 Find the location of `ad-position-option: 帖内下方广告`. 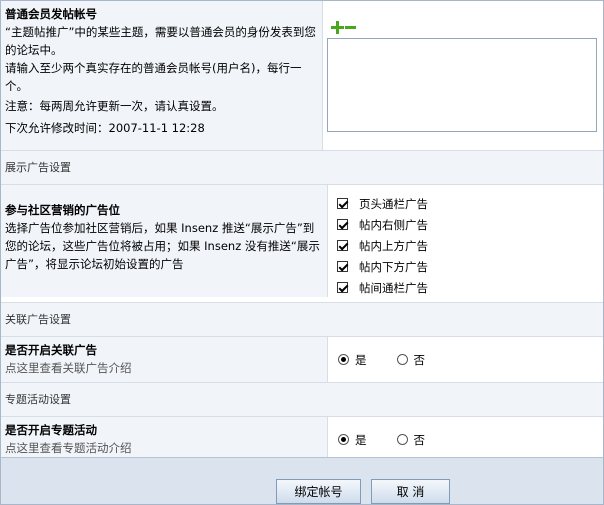

ad-position-option: 帖内下方广告 is located at coordinates (465, 266).